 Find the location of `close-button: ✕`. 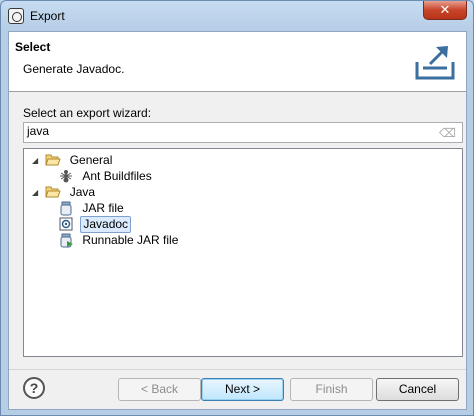

close-button: ✕ is located at coordinates (445, 10).